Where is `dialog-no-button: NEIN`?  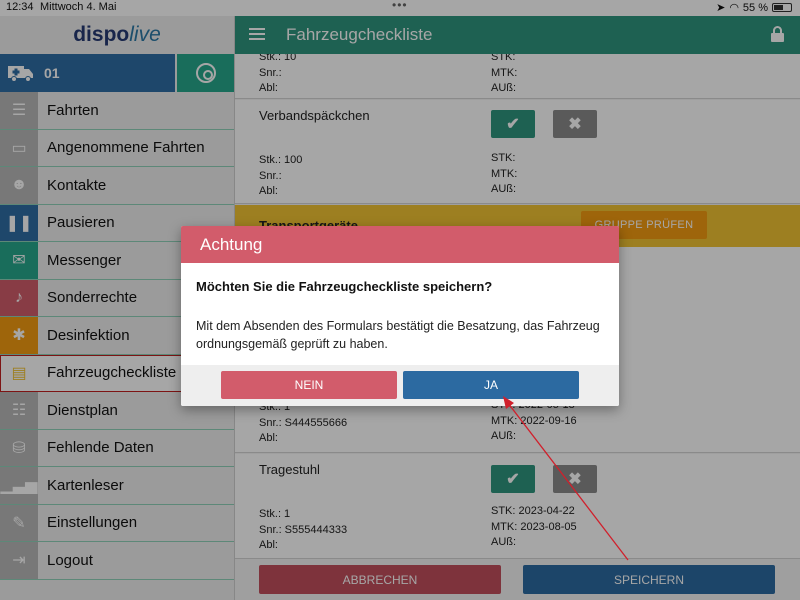
dialog-no-button: NEIN is located at coordinates (309, 385).